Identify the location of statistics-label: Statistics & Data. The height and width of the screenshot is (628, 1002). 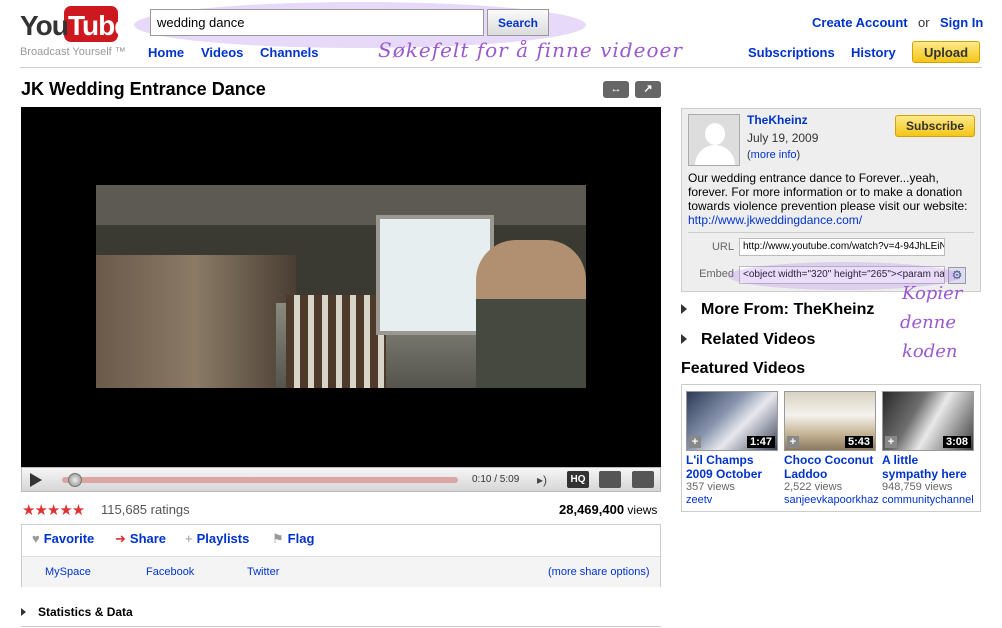
(85, 612).